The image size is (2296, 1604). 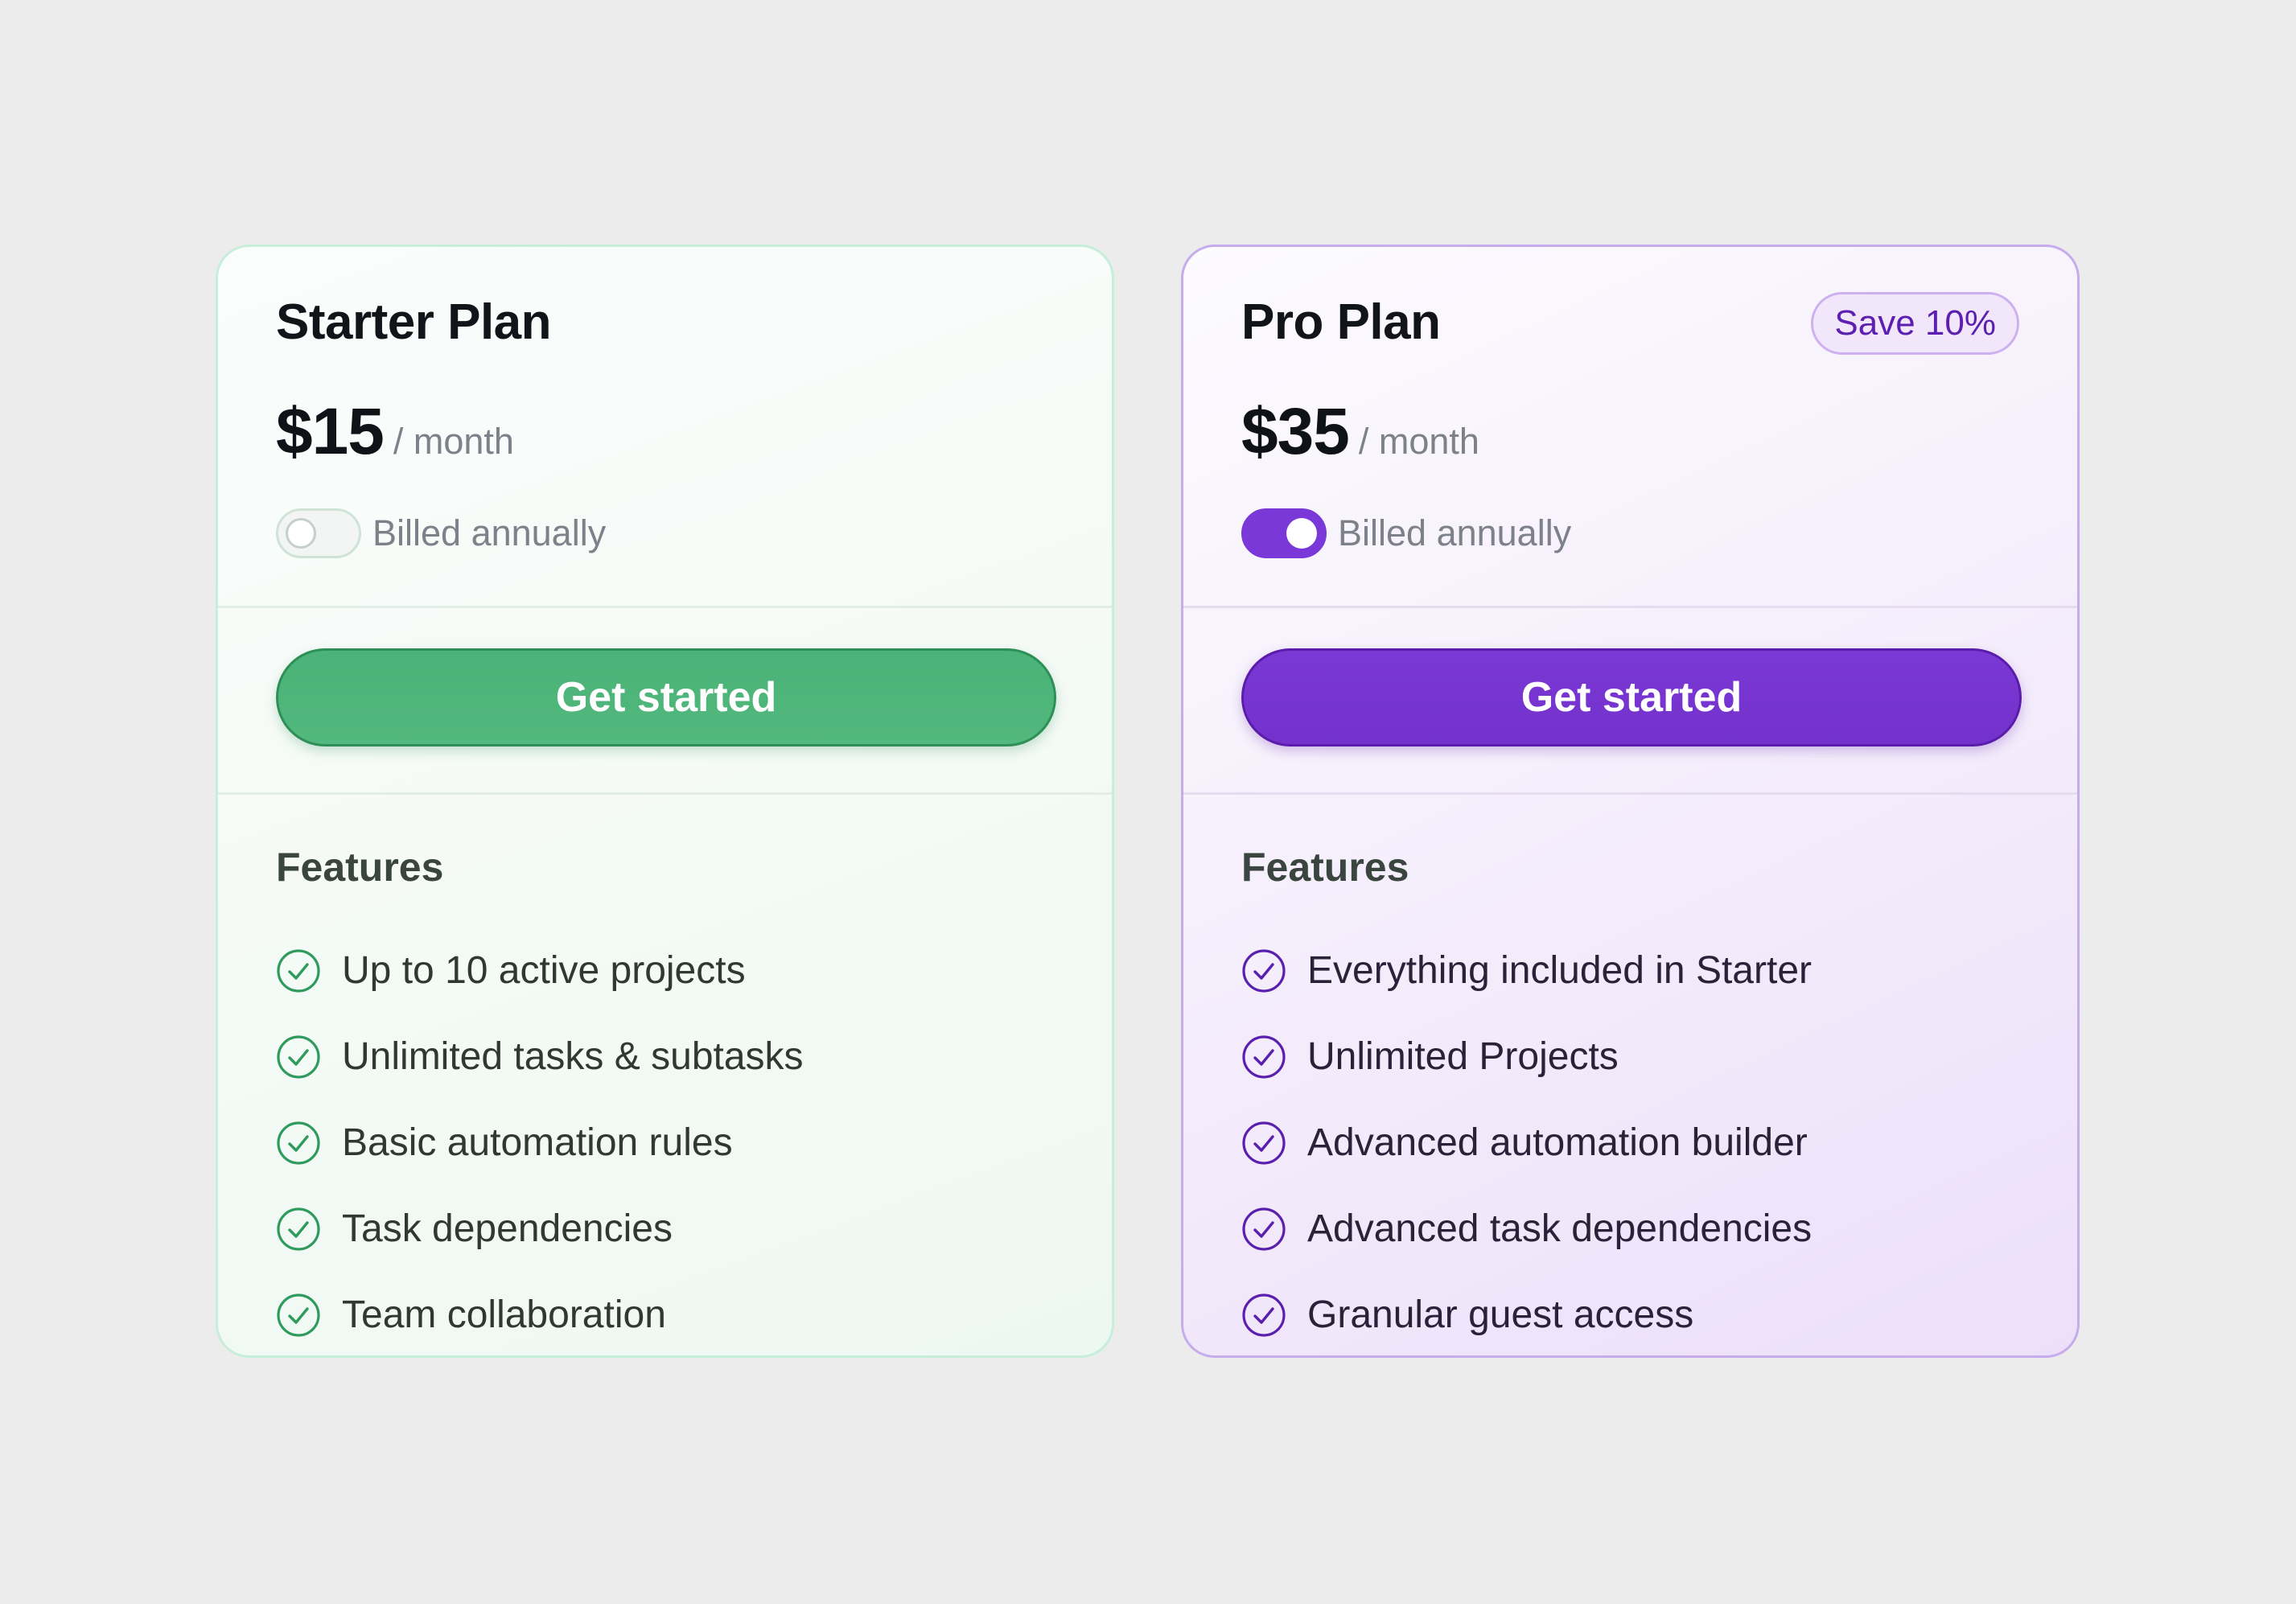 I want to click on feature-item: Unlimited Projects, so click(x=1526, y=1057).